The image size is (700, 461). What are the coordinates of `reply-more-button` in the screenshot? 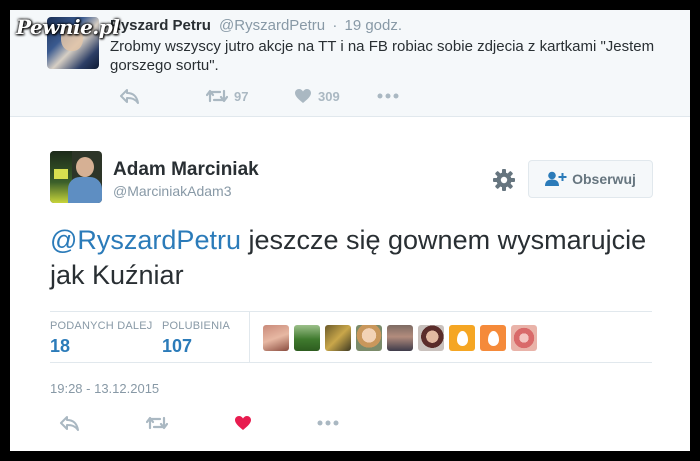 It's located at (388, 96).